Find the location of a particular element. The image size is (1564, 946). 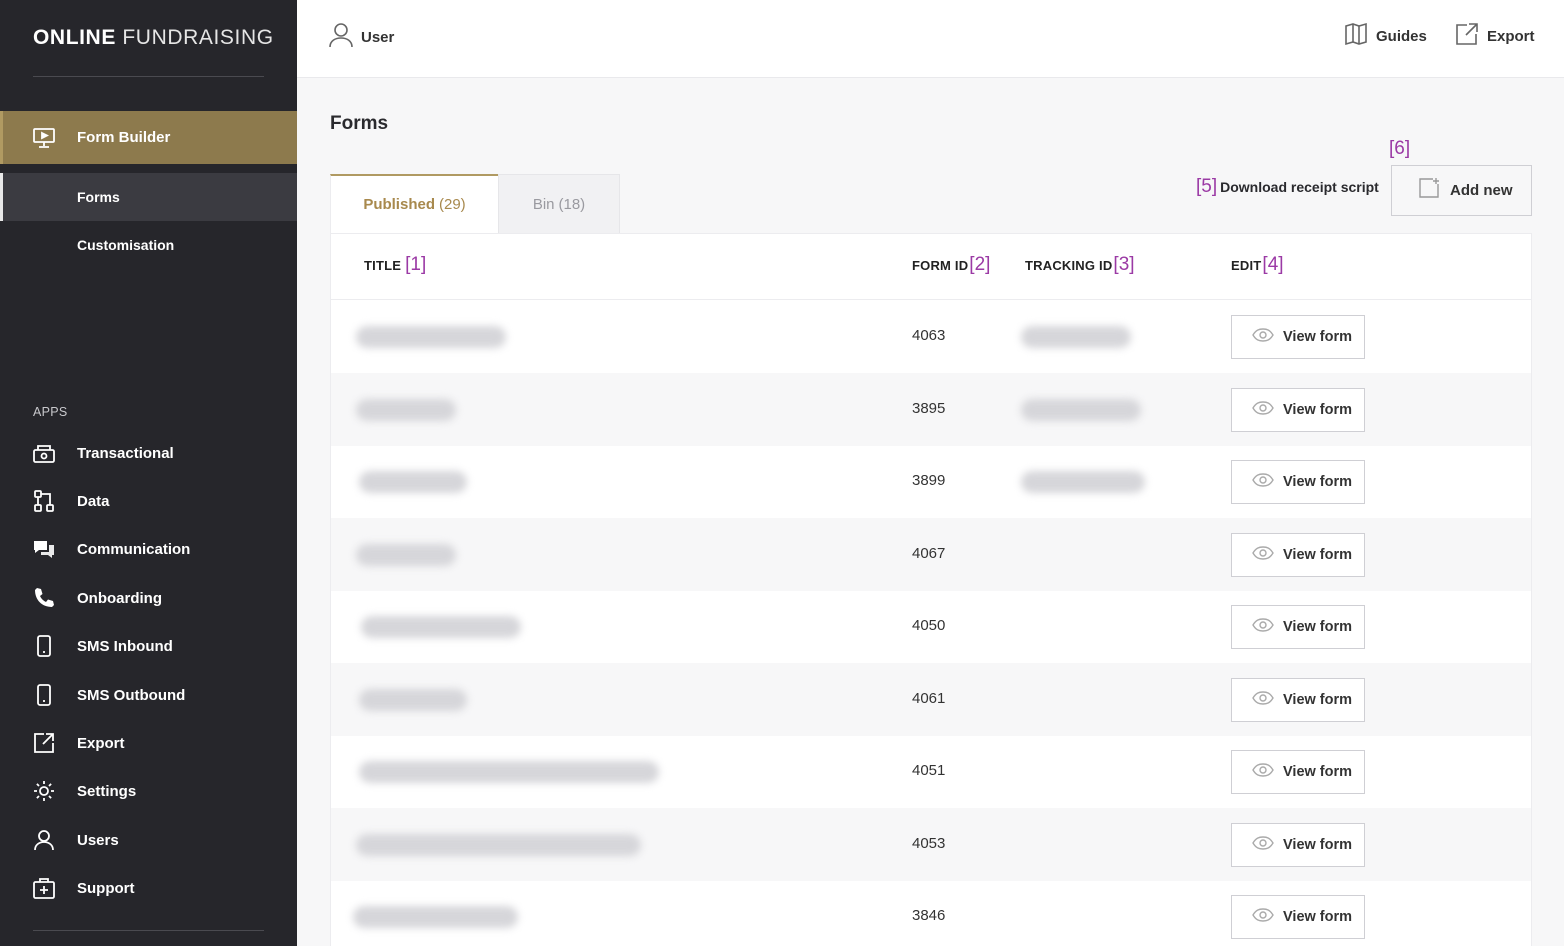

form-id: 4051 is located at coordinates (929, 770).